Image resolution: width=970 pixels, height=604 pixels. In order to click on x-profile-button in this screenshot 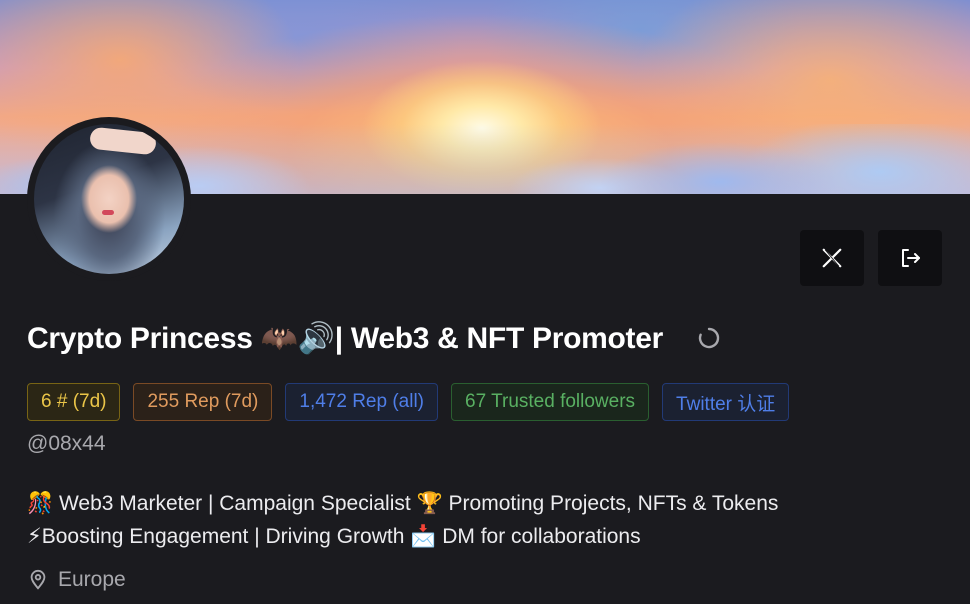, I will do `click(832, 258)`.